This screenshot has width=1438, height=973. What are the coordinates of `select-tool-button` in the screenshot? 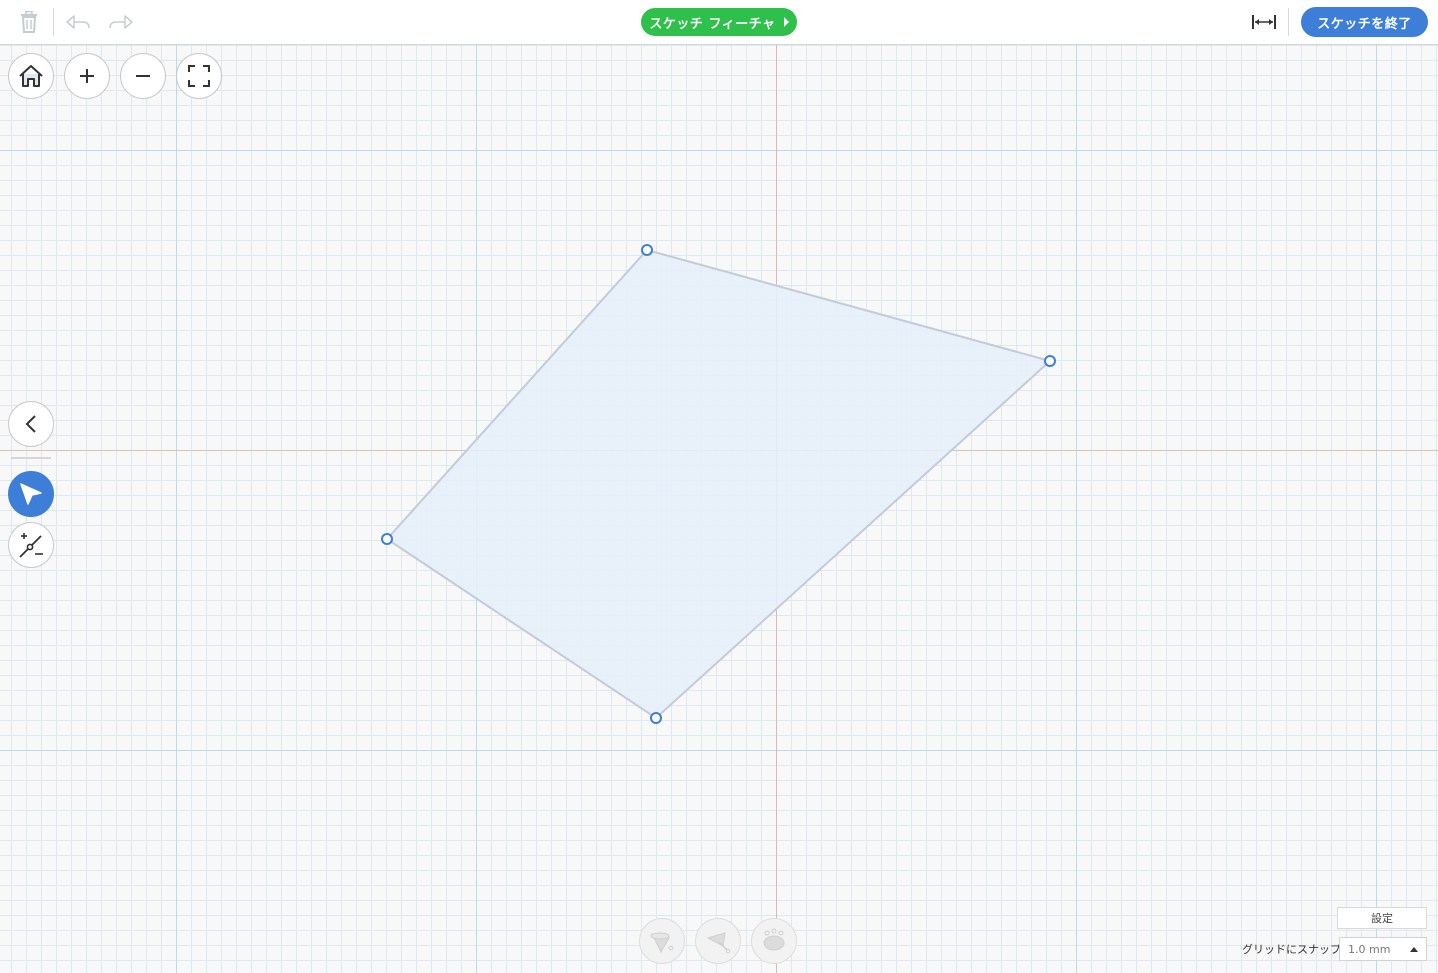 It's located at (31, 494).